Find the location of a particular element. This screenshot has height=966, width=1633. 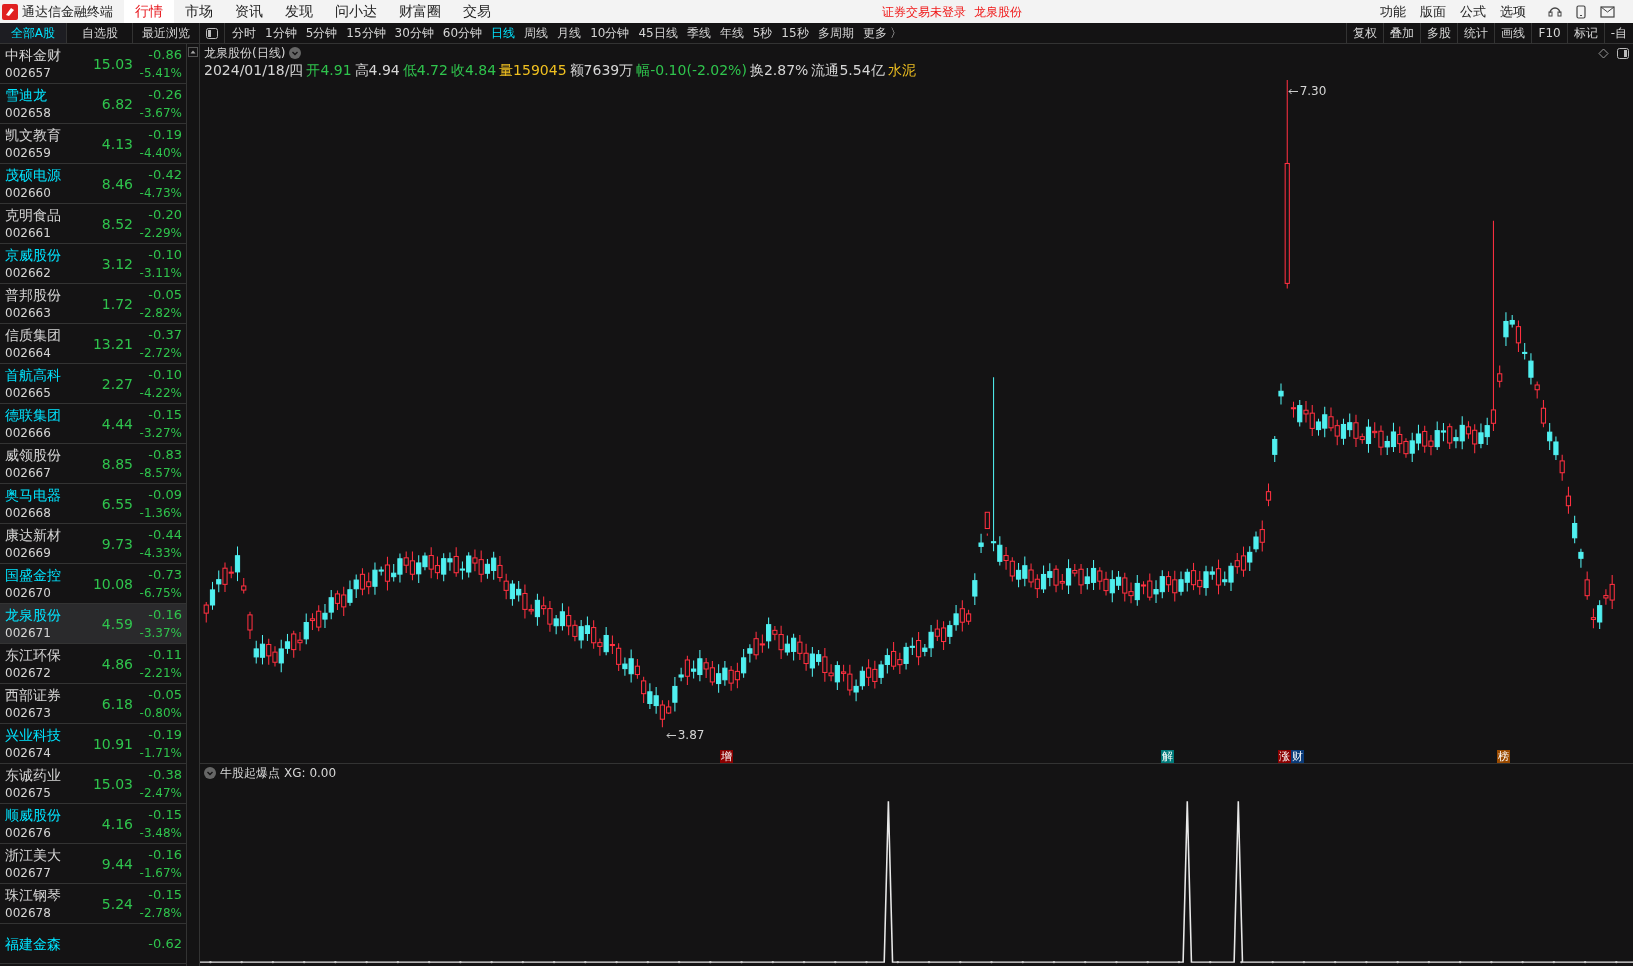

stock-name: 珠江钢琴 is located at coordinates (33, 894).